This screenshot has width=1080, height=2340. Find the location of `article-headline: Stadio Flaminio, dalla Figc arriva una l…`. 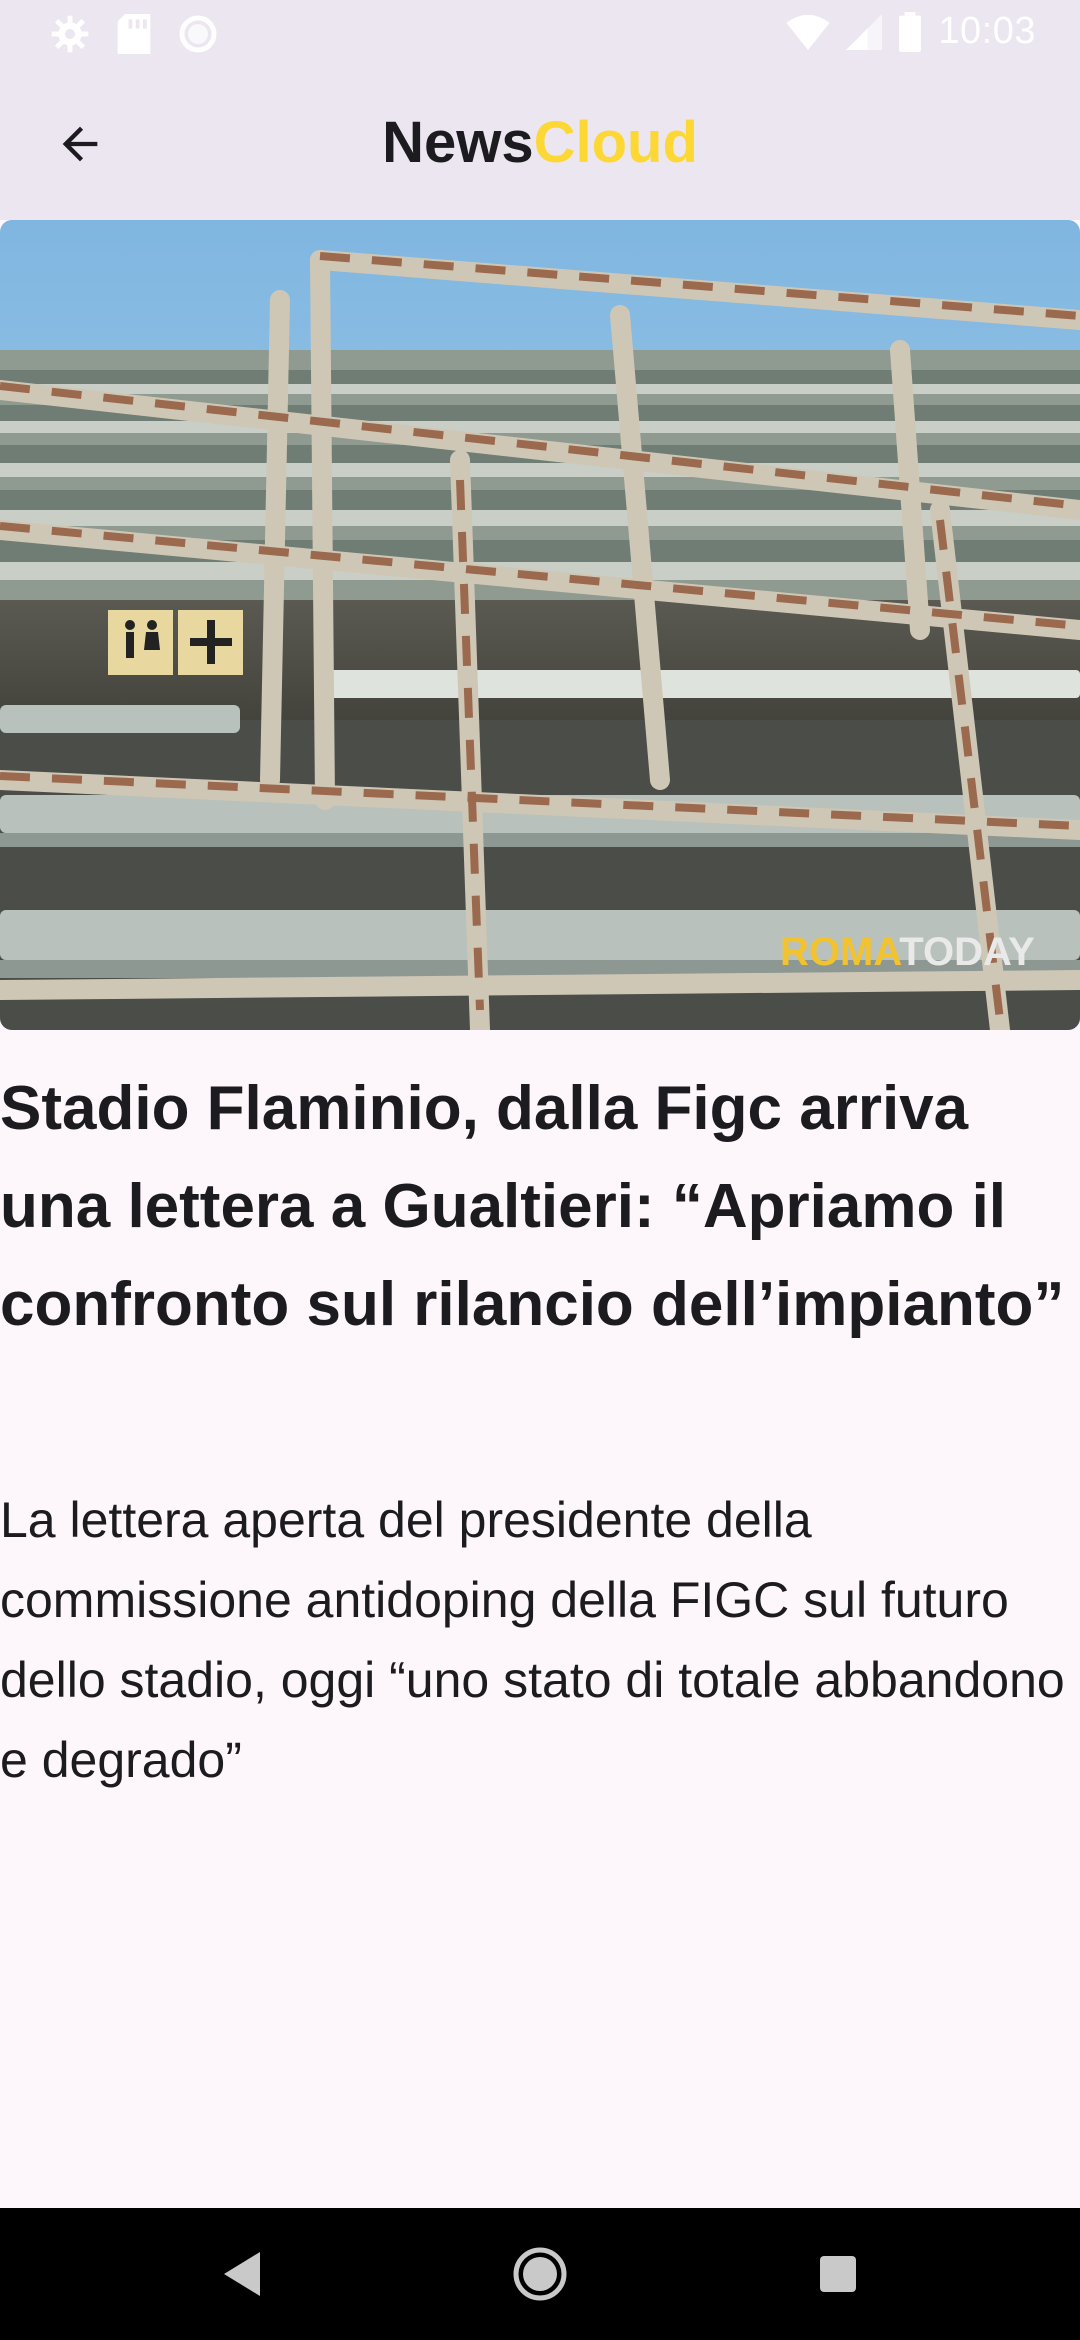

article-headline: Stadio Flaminio, dalla Figc arriva una l… is located at coordinates (532, 1206).